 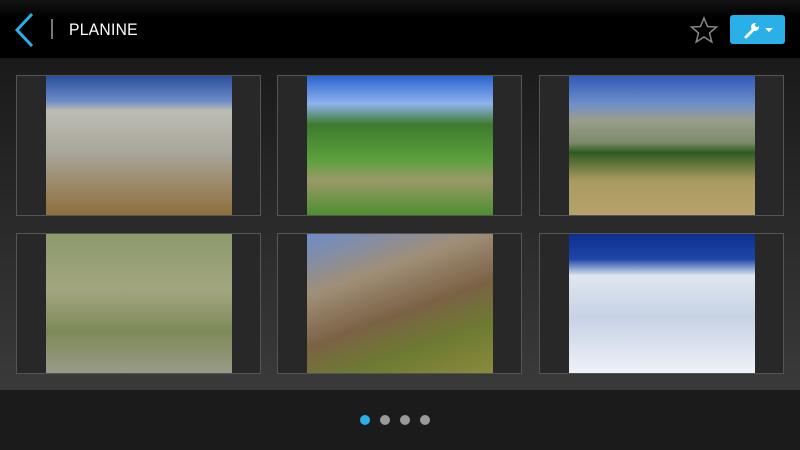 I want to click on photo-horse-pasture, so click(x=139, y=303).